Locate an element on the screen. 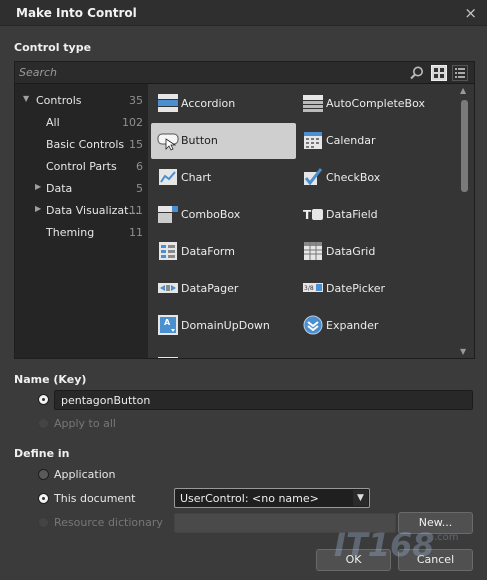 The image size is (487, 580). control-item-label: DatePicker is located at coordinates (356, 288).